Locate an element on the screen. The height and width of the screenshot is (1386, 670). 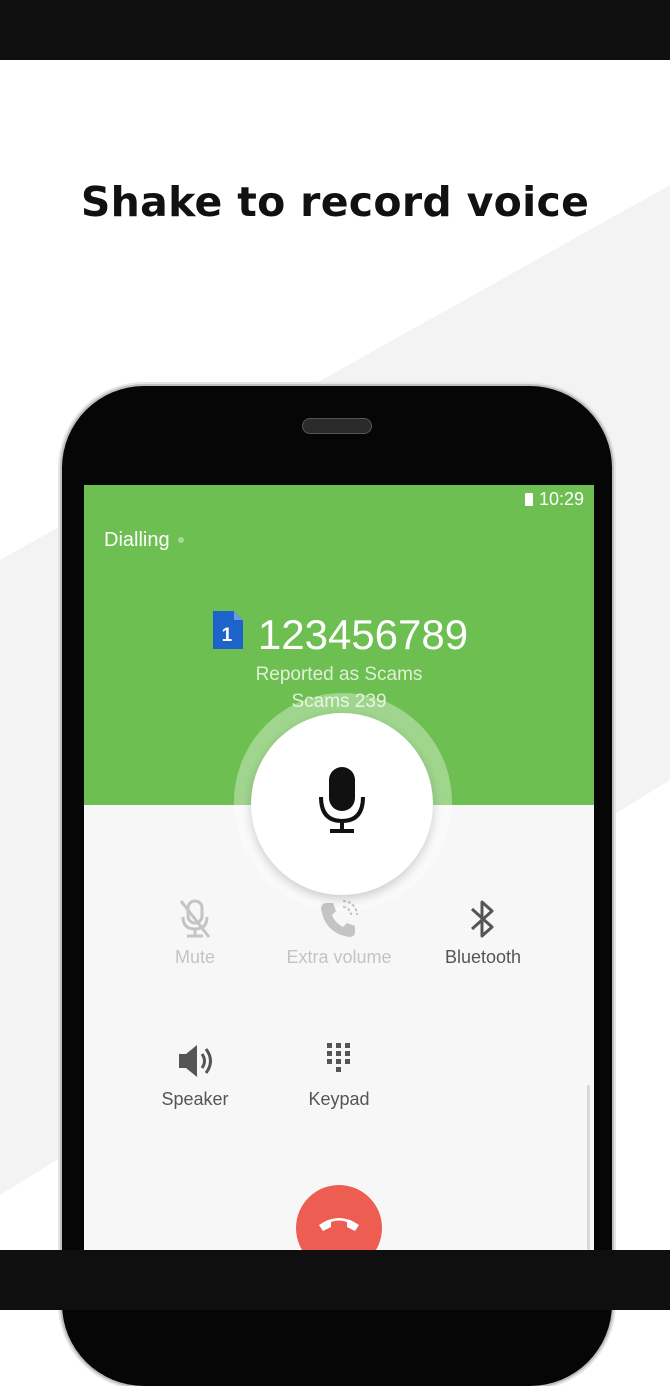
status-bar: 10:29 is located at coordinates (554, 499).